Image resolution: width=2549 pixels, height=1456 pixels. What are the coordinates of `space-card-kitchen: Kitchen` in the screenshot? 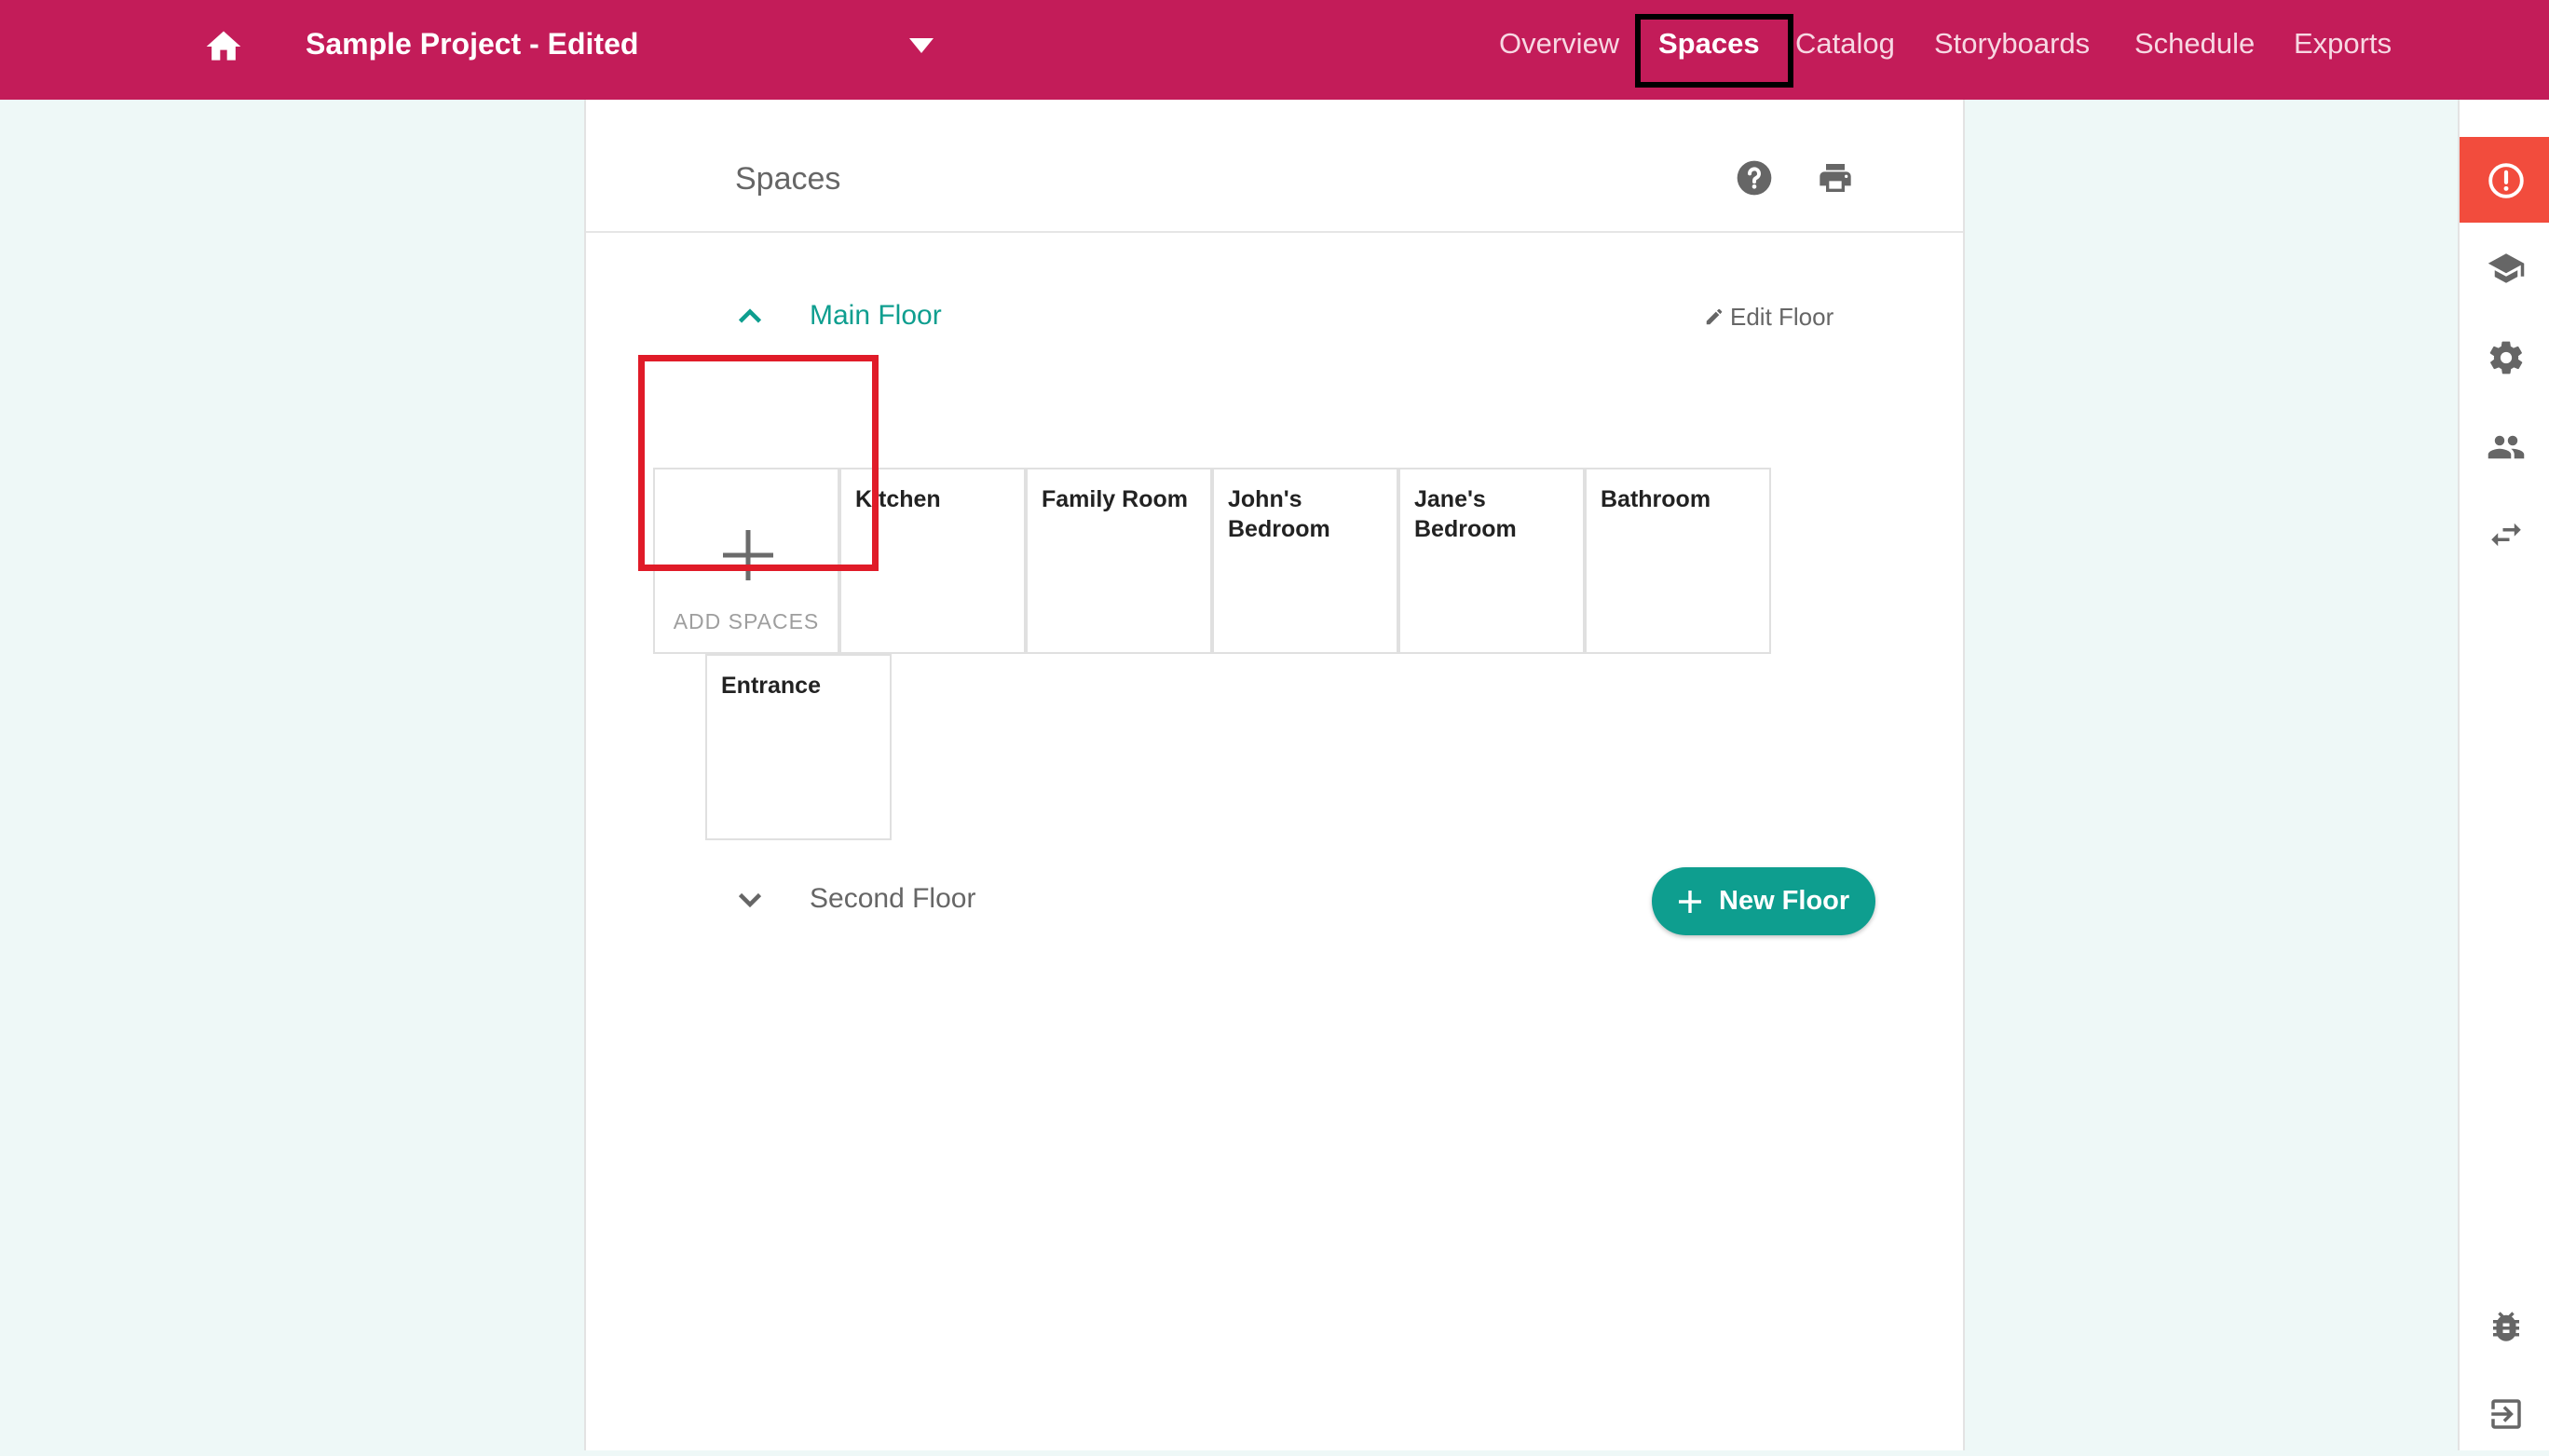 It's located at (932, 561).